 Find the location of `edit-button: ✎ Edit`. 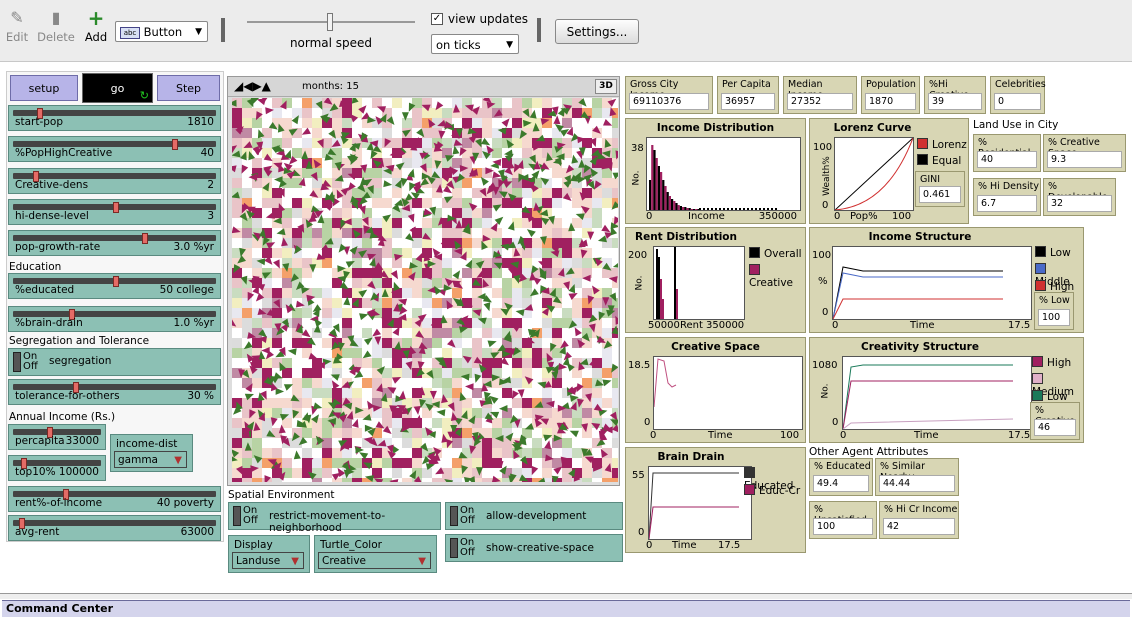

edit-button: ✎ Edit is located at coordinates (17, 26).